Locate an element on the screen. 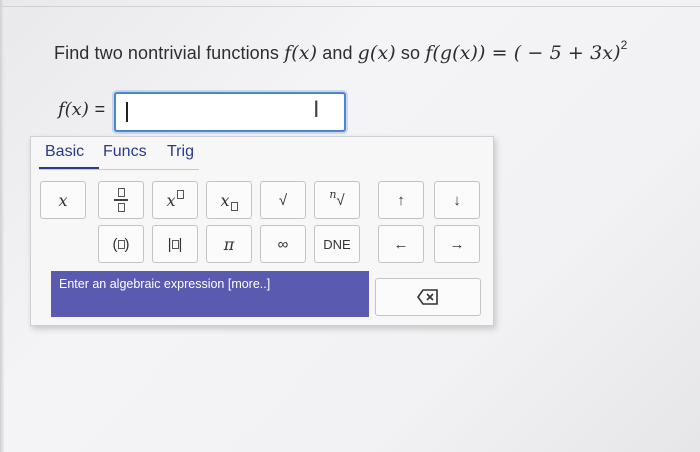  cursor-left-key: ← is located at coordinates (401, 244).